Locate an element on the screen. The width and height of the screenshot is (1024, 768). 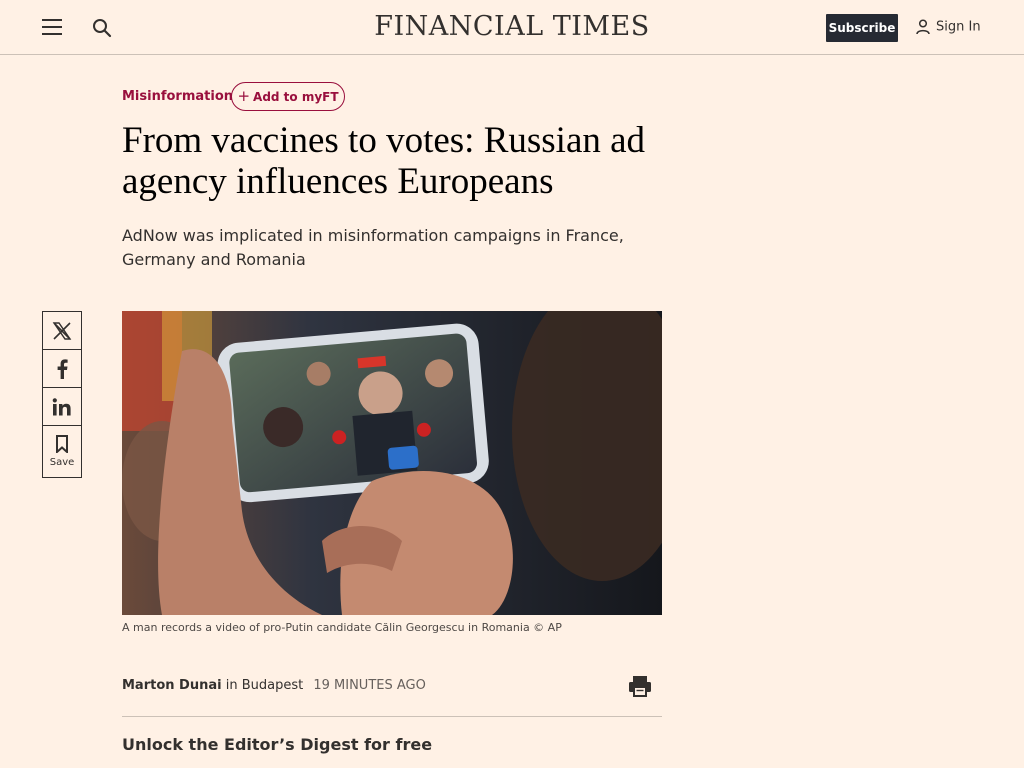
location: Budapest is located at coordinates (272, 685).